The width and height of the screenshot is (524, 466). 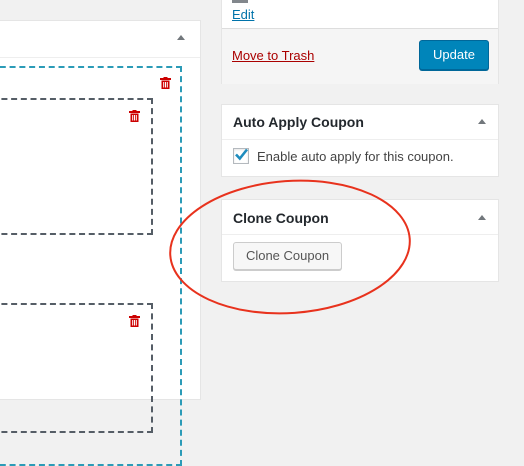 What do you see at coordinates (355, 156) in the screenshot?
I see `checkbox-label: Enable auto apply for this coupon.` at bounding box center [355, 156].